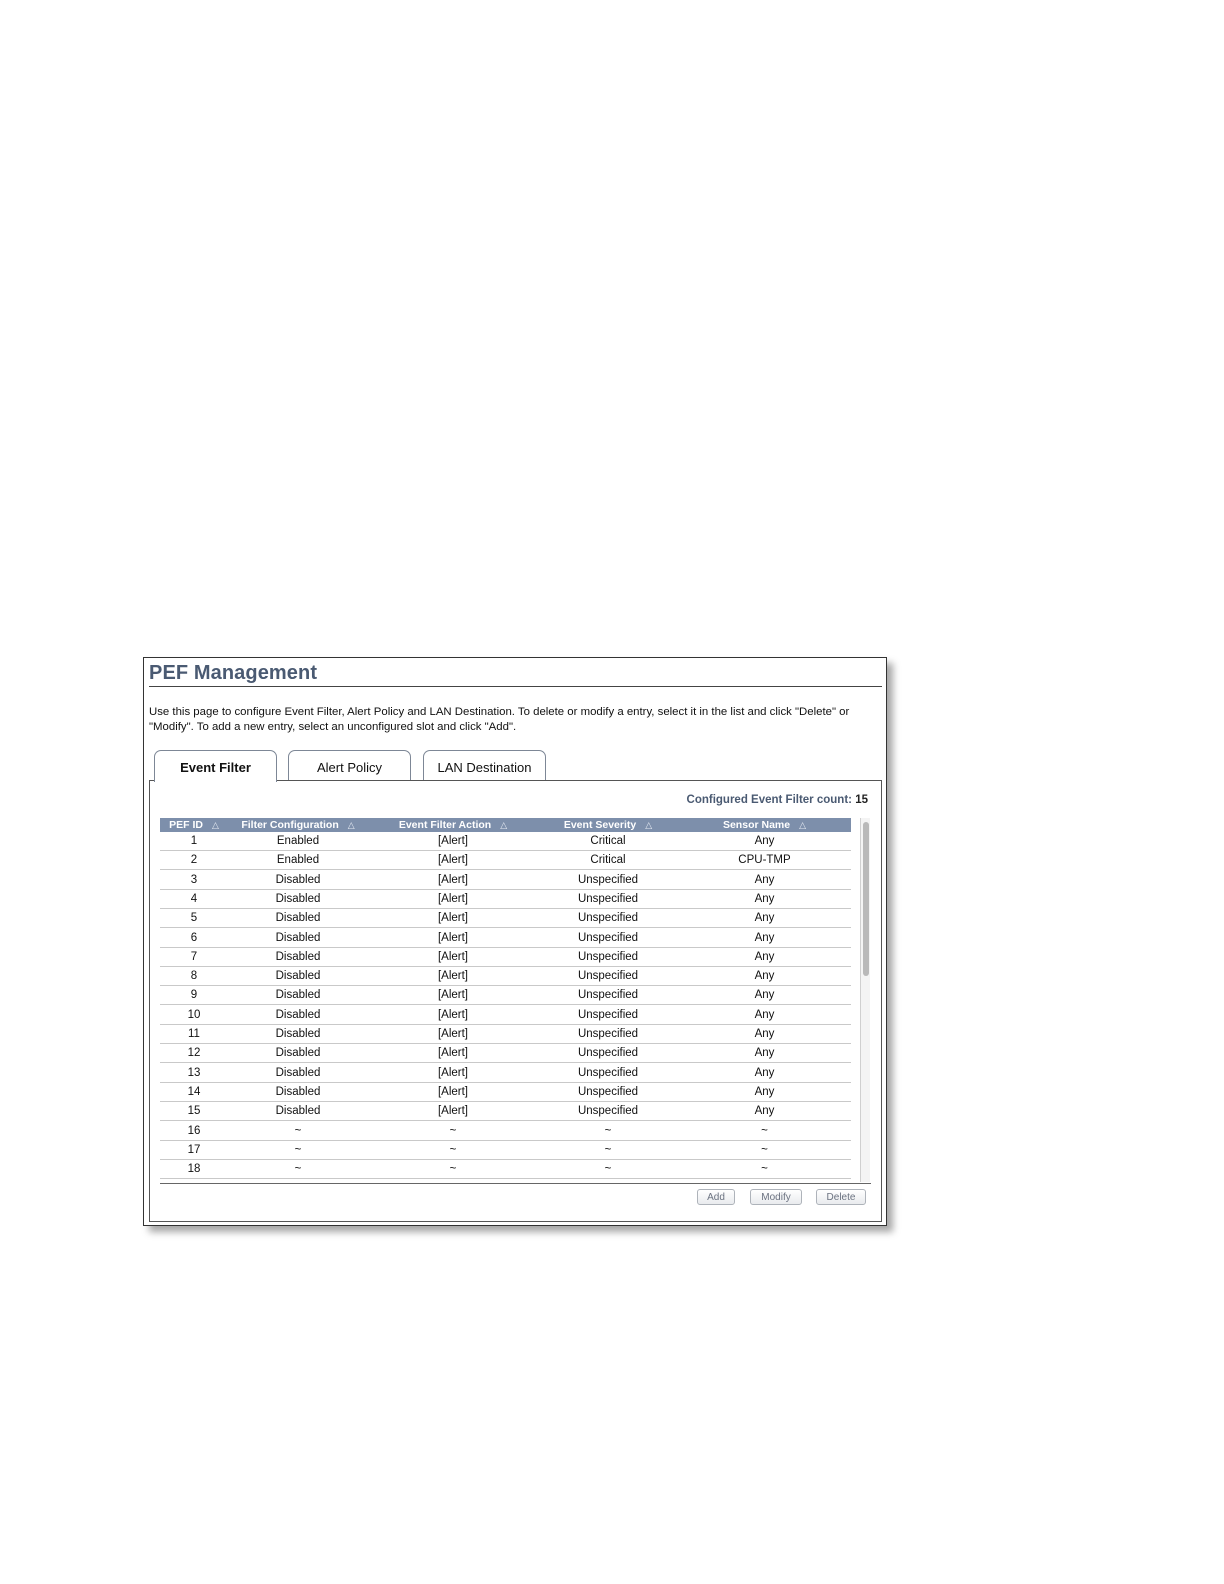 The image size is (1224, 1584). Describe the element at coordinates (233, 673) in the screenshot. I see `page-title: PEF Management` at that location.